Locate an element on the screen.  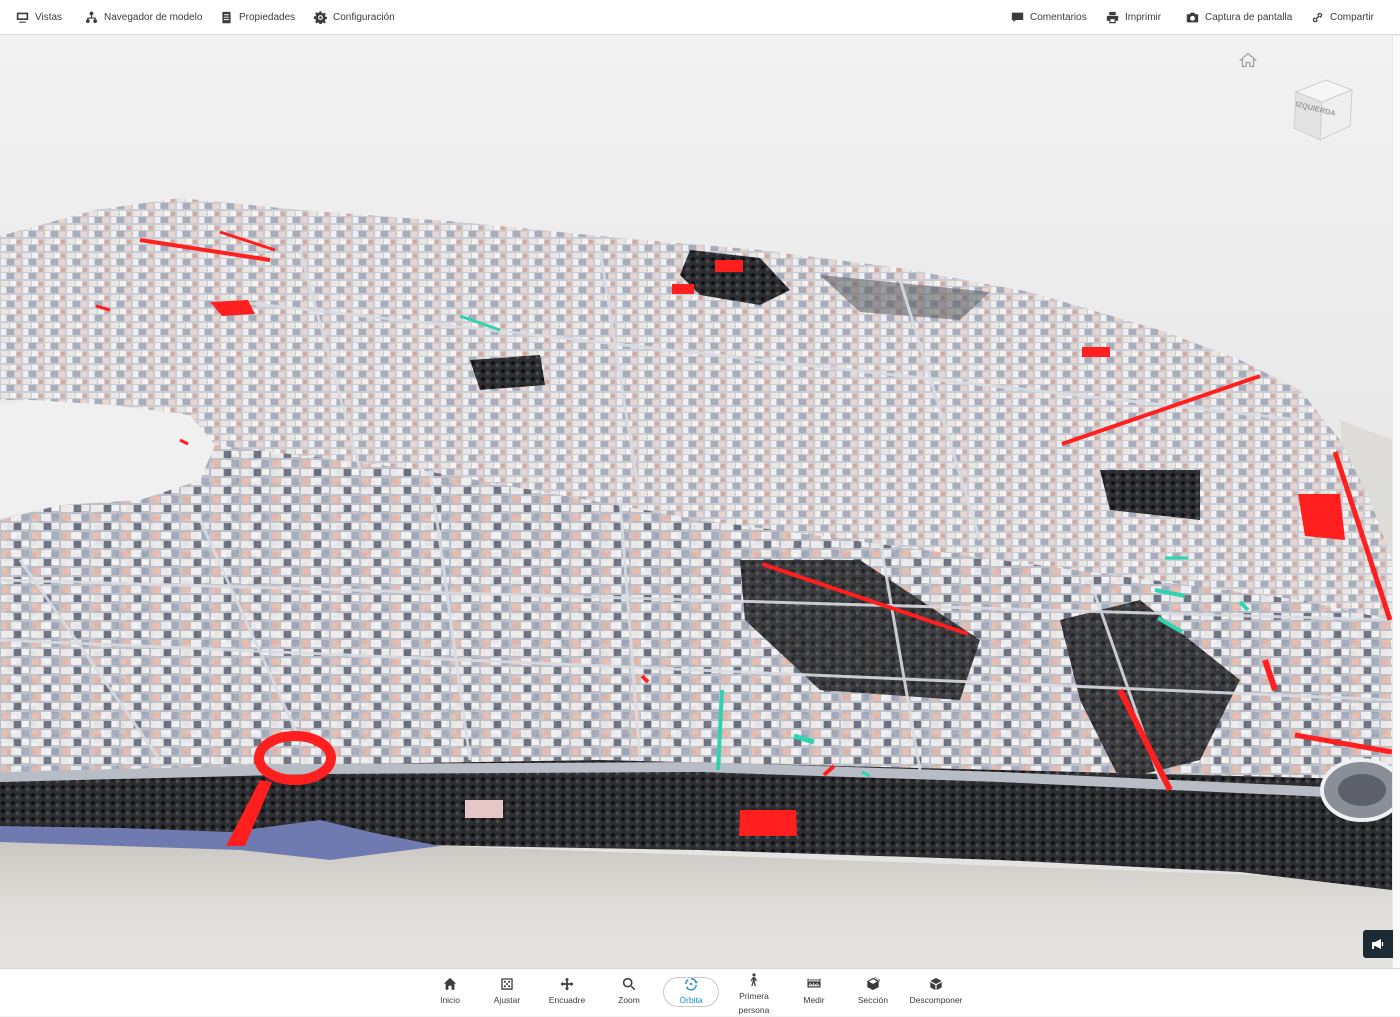
zoom-button: Zoom is located at coordinates (629, 990).